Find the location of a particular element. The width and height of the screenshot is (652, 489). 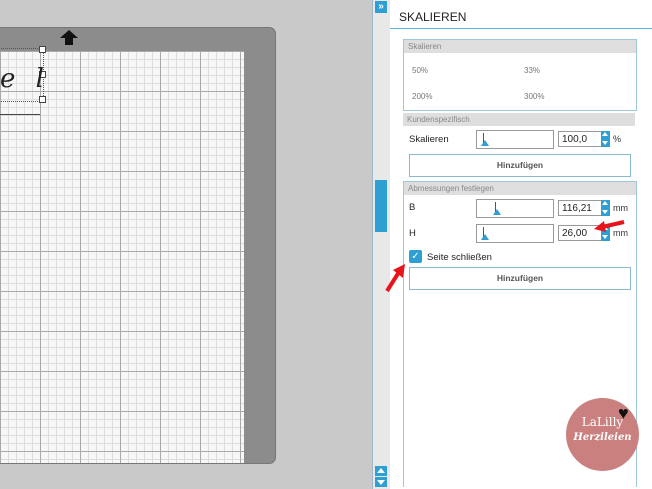

scale-value-input: 100,0 is located at coordinates (580, 139).